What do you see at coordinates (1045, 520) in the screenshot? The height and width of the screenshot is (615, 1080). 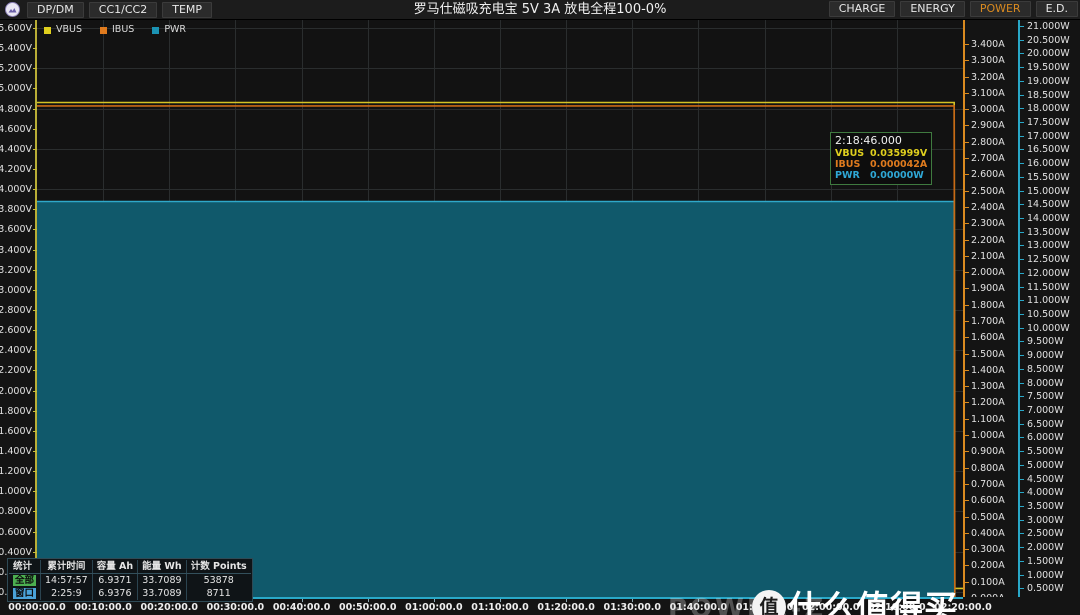 I see `power-tick-label: 3.000W` at bounding box center [1045, 520].